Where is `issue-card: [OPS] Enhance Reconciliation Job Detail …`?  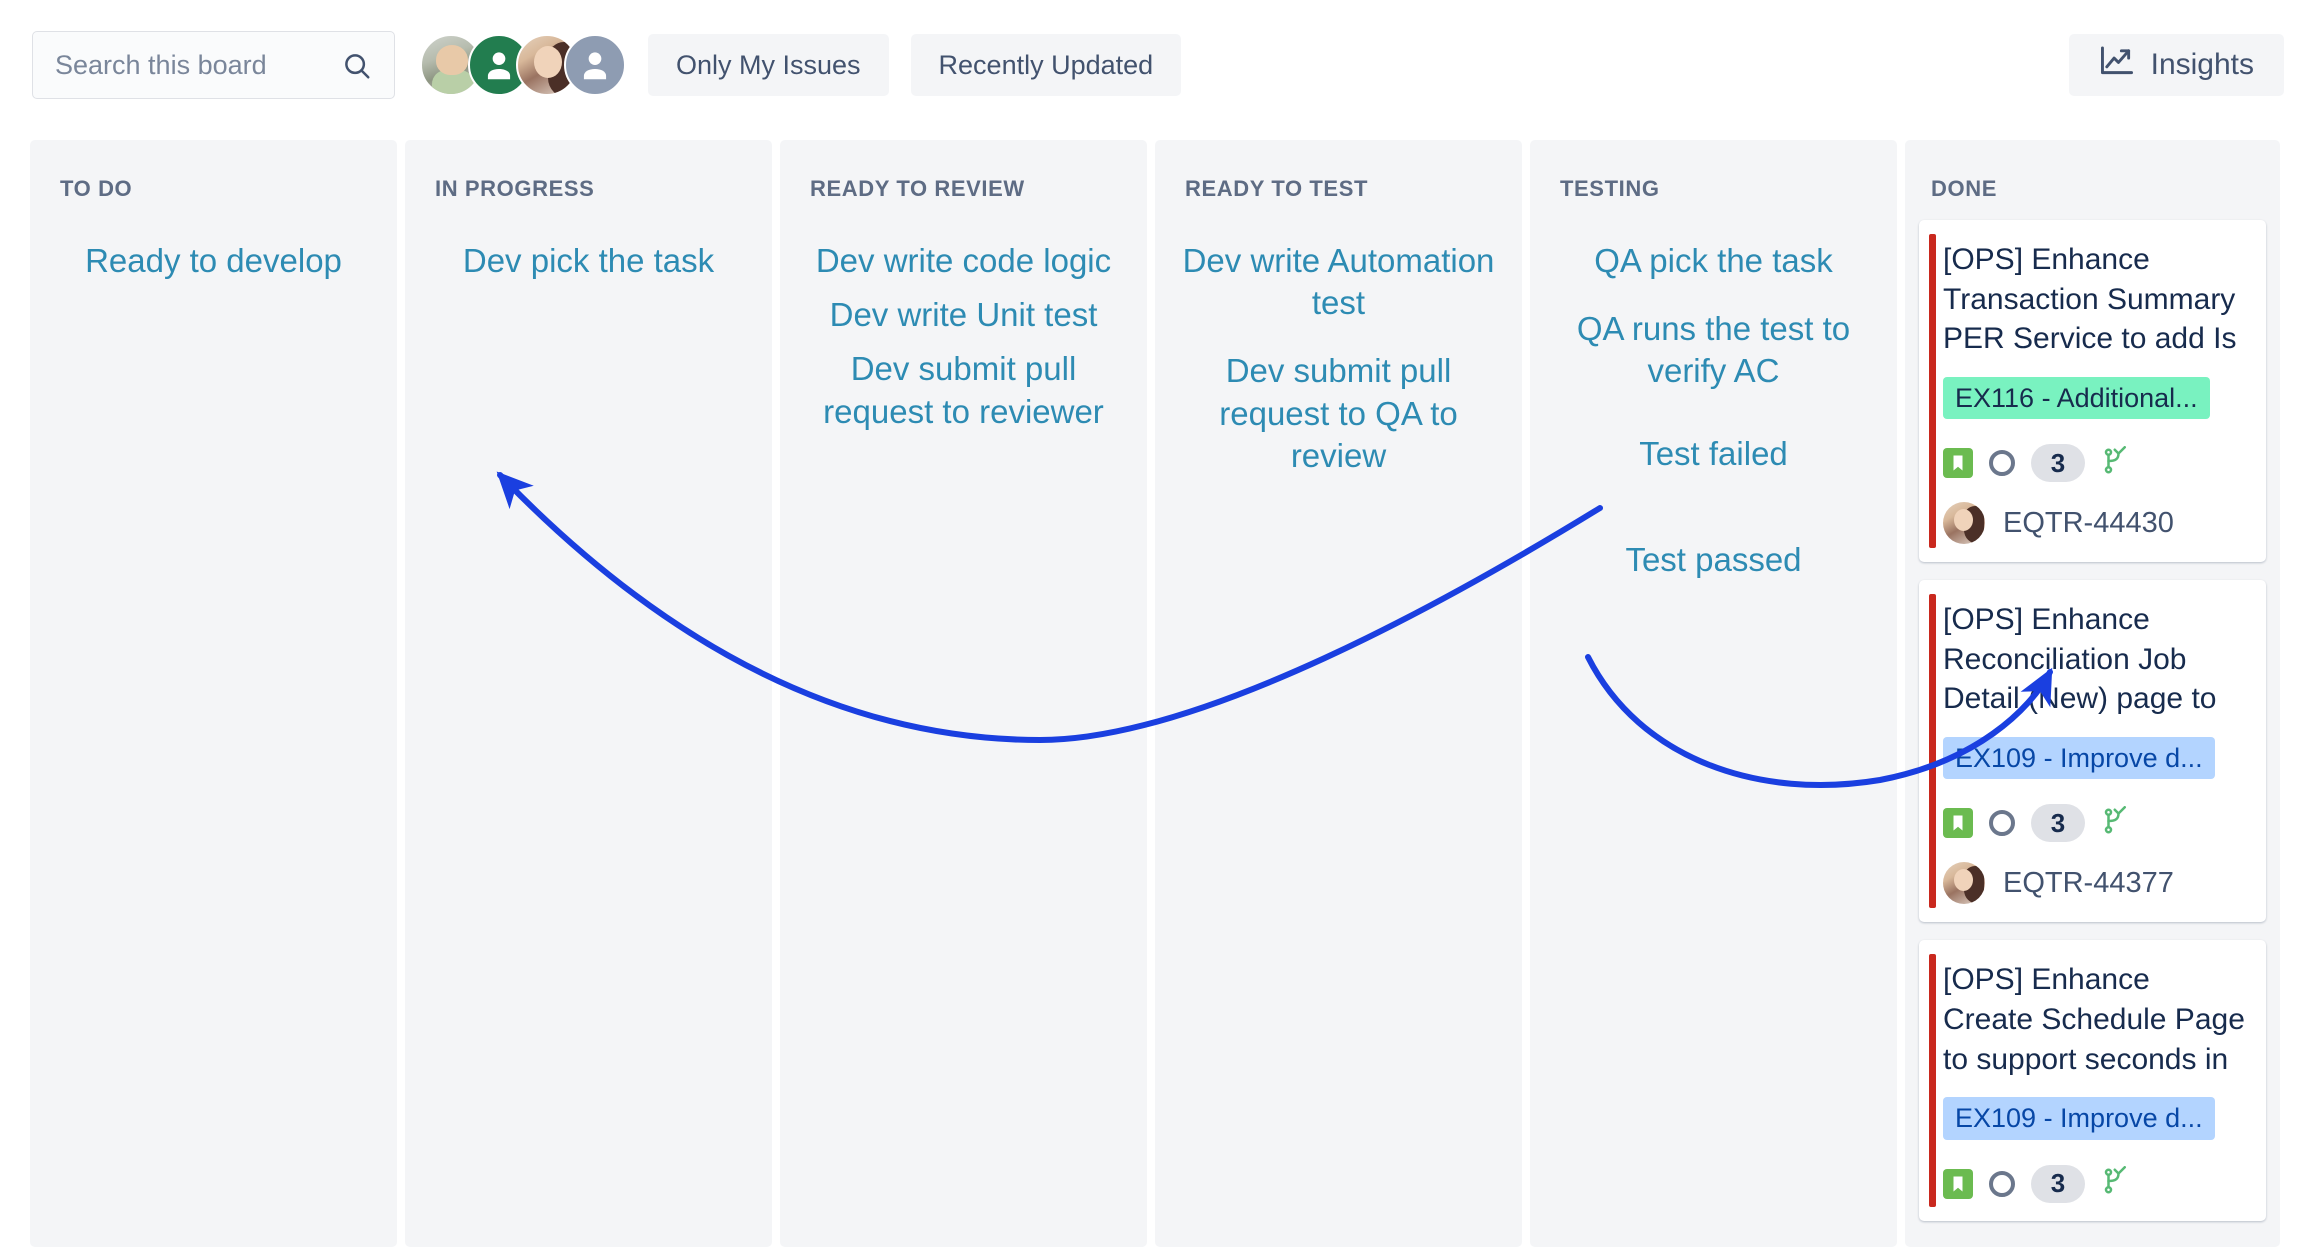 issue-card: [OPS] Enhance Reconciliation Job Detail … is located at coordinates (2092, 751).